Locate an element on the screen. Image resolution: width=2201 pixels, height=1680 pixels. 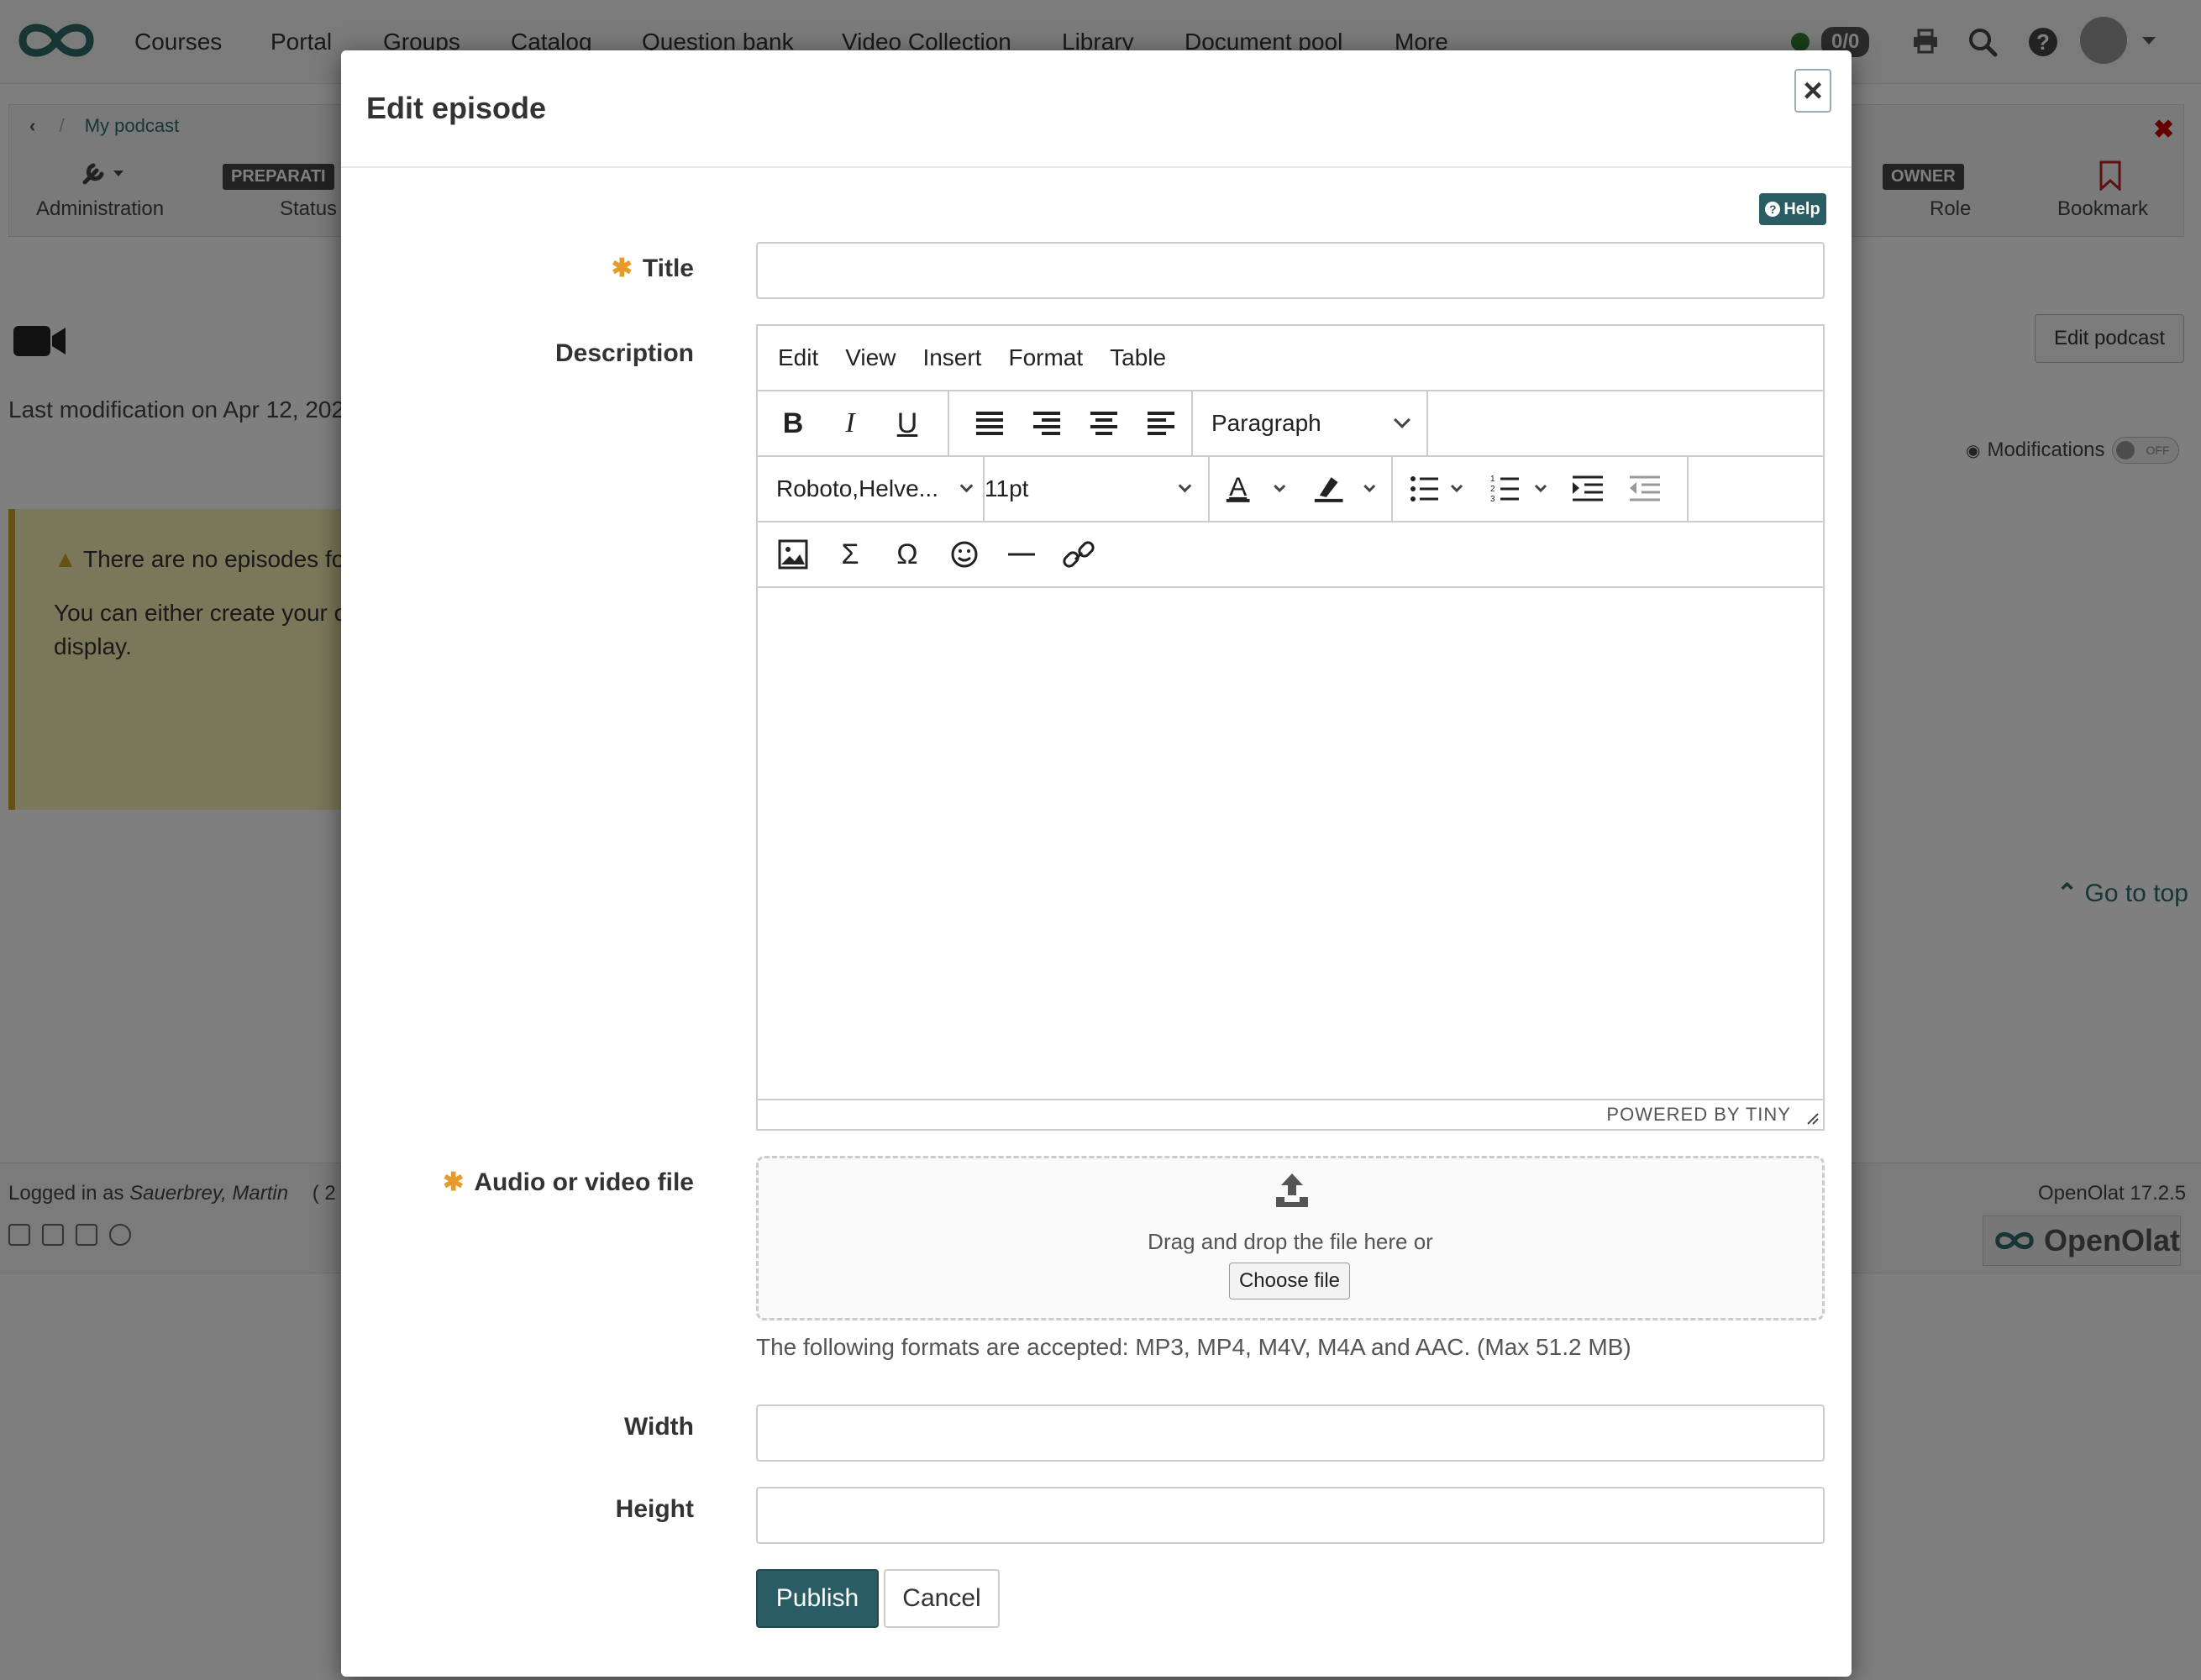
editor-toolbar-row-2: Roboto,Helve... 11pt A 1 2 3 is located at coordinates (1290, 489).